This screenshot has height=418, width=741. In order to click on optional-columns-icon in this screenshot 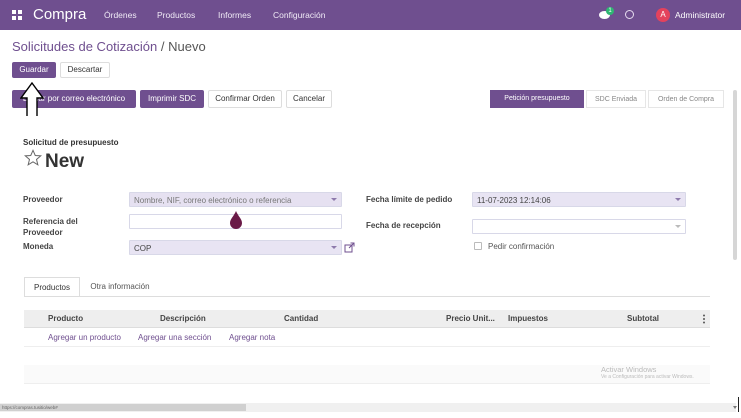, I will do `click(704, 319)`.